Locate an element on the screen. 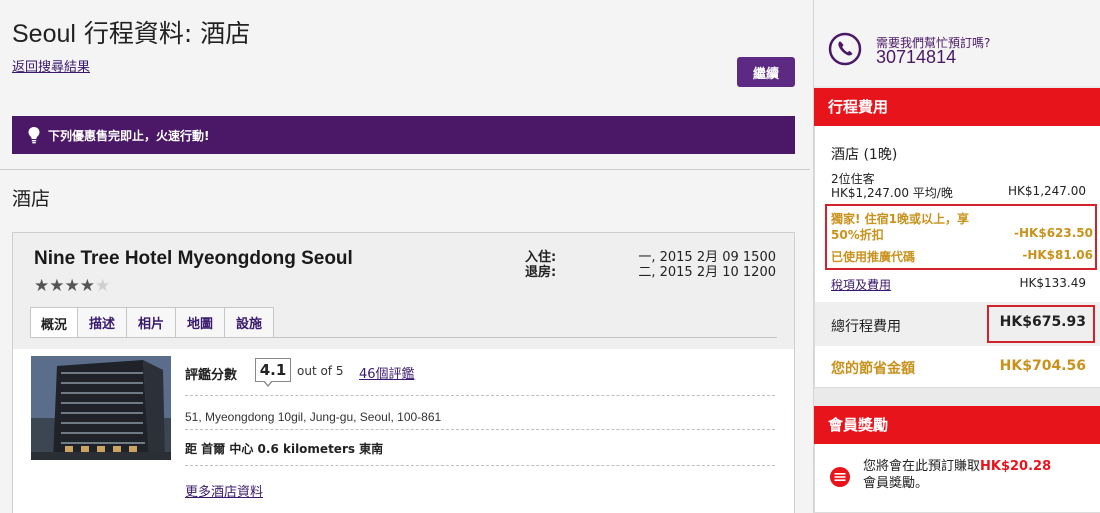 This screenshot has height=513, width=1100. hotel-distance: 距 首爾 中心 0.6 kilometers 東南 is located at coordinates (284, 449).